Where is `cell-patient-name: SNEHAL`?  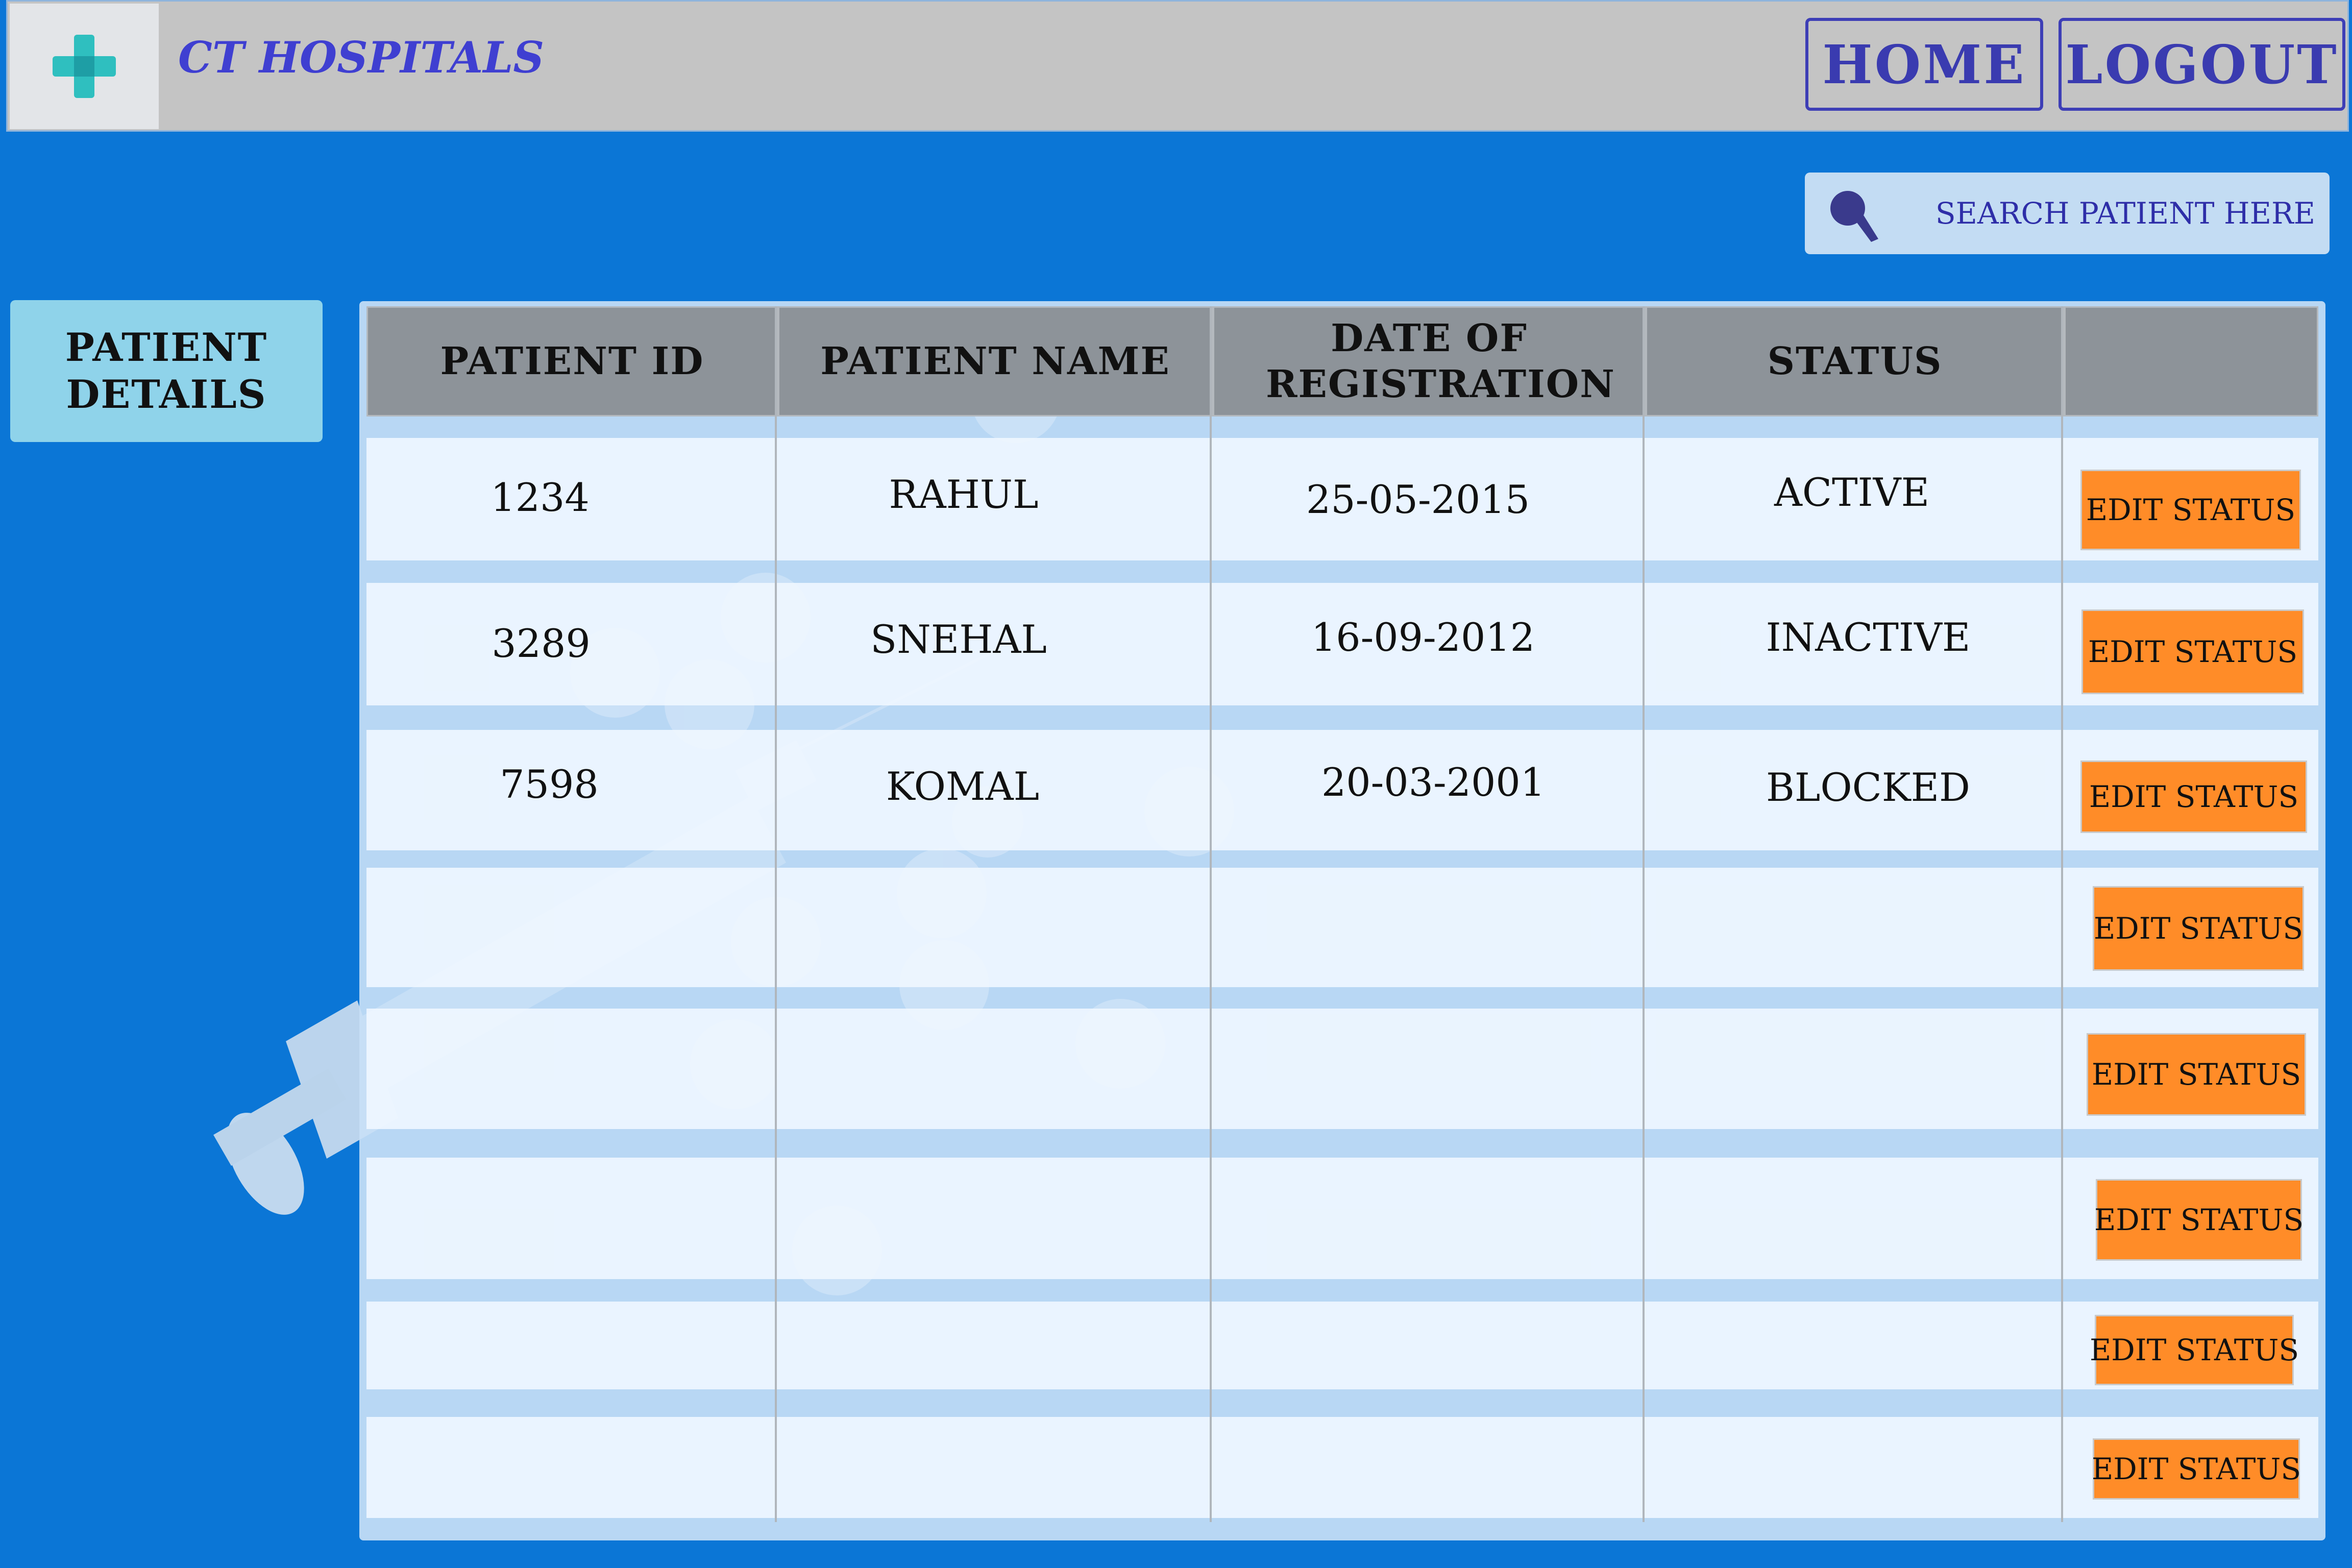
cell-patient-name: SNEHAL is located at coordinates (958, 639).